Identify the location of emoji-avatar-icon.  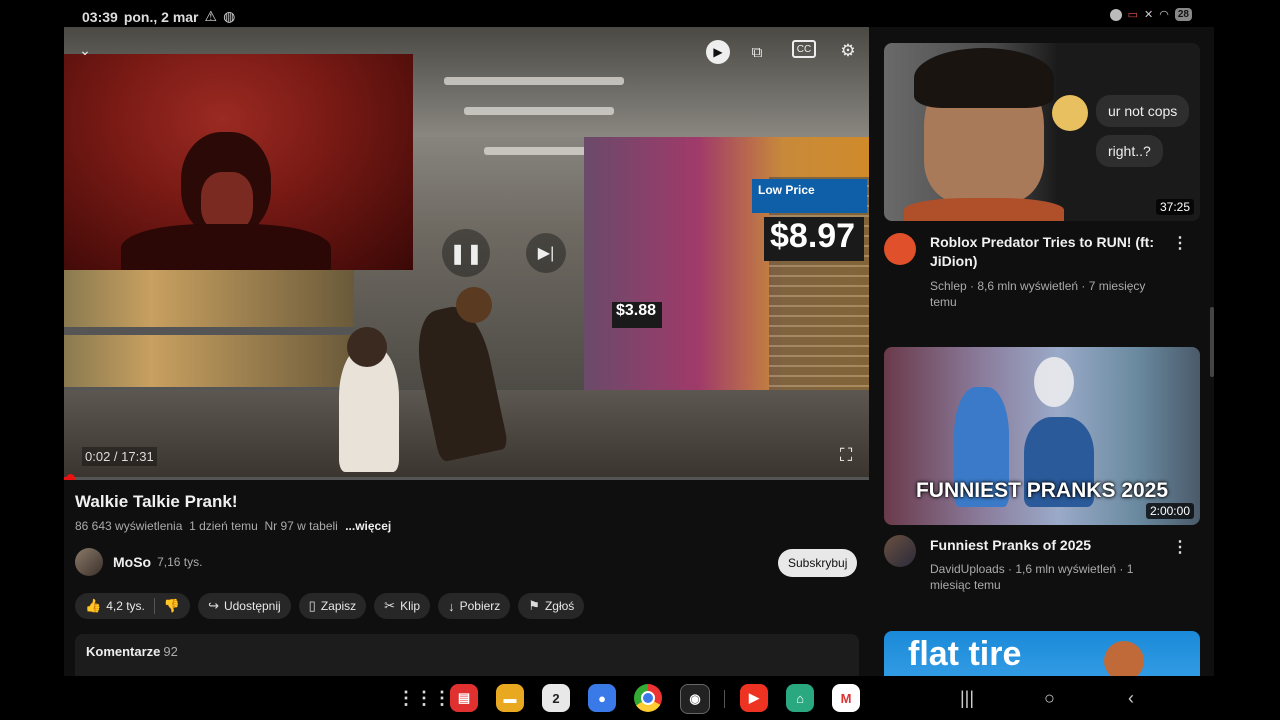
(1070, 113).